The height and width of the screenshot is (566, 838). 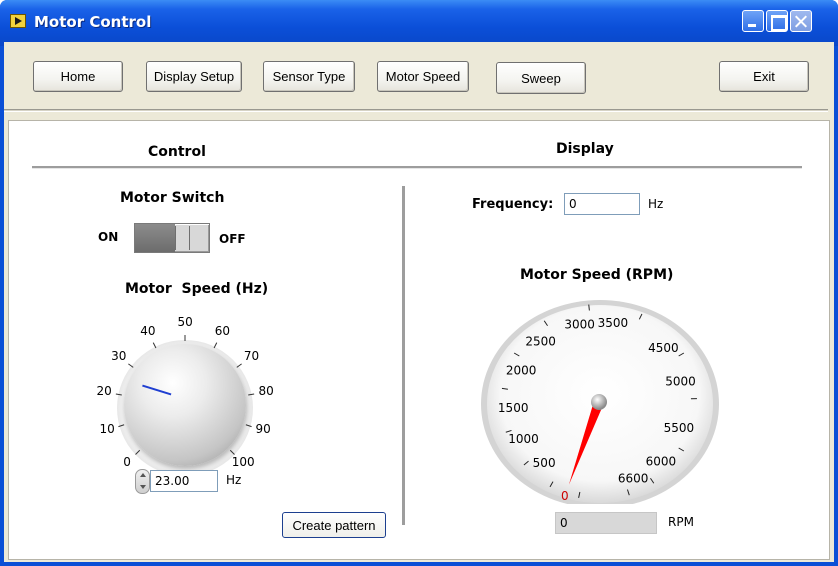 What do you see at coordinates (513, 204) in the screenshot?
I see `frequency-label: Frequency:` at bounding box center [513, 204].